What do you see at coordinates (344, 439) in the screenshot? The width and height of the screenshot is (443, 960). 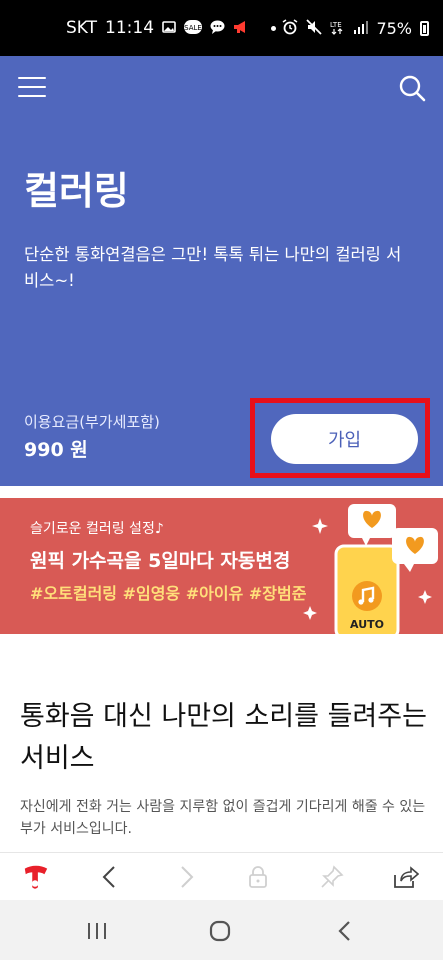 I see `join-button: 가입` at bounding box center [344, 439].